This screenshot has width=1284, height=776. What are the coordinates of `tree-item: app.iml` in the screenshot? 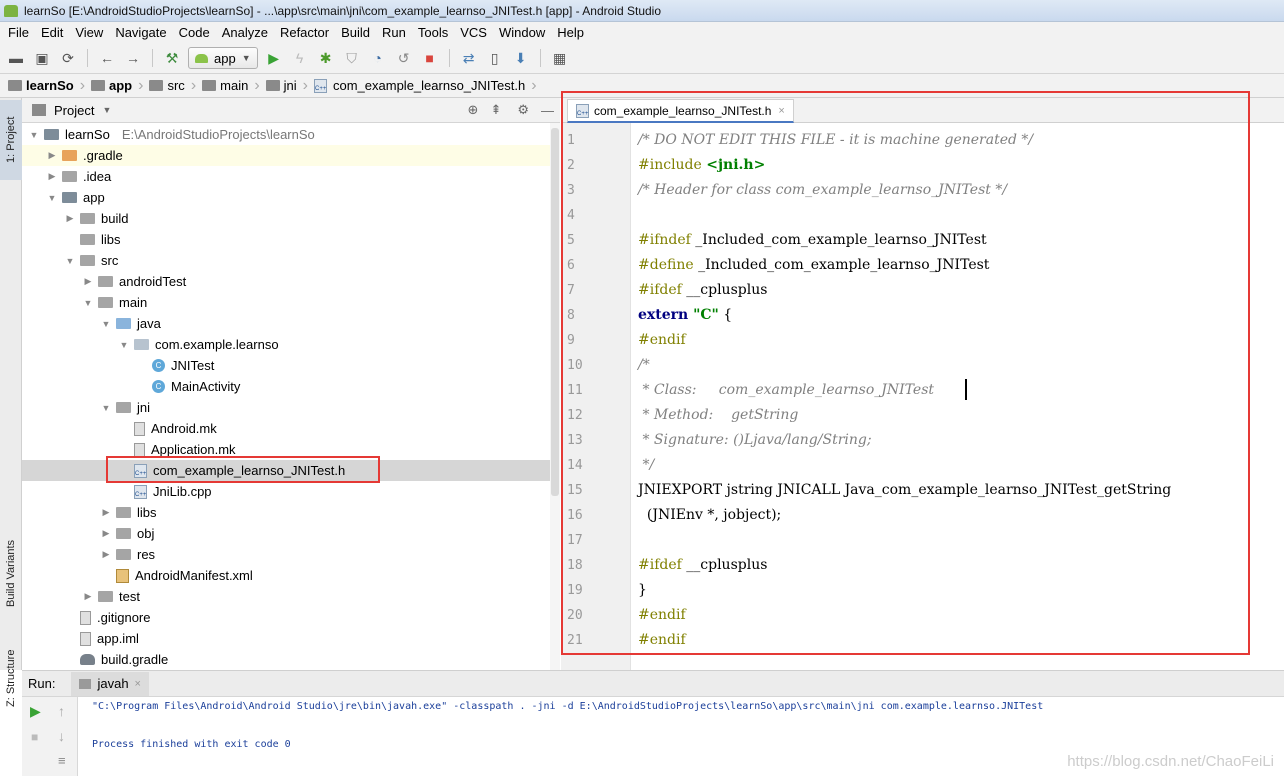 It's located at (291, 638).